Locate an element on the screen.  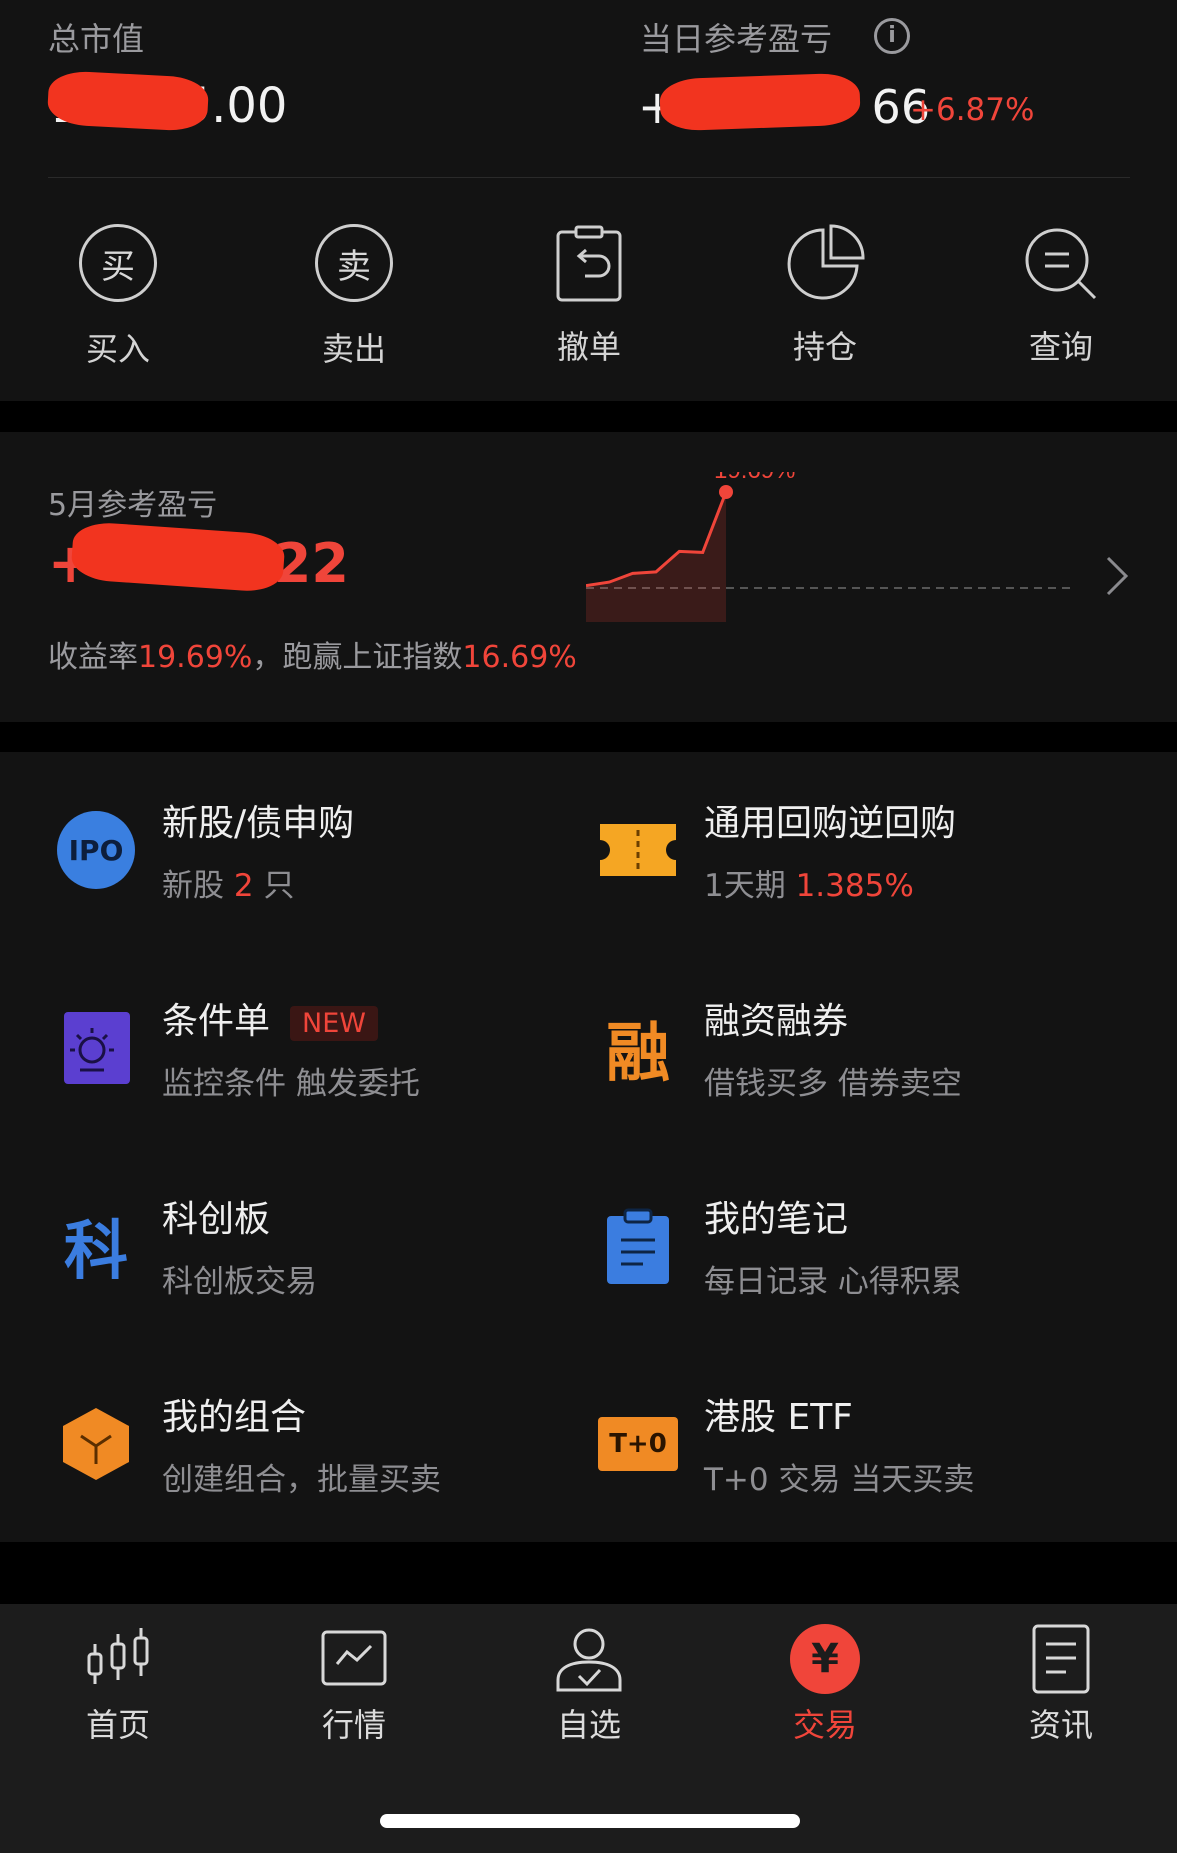
chart-peak-label: 19.69% is located at coordinates (754, 478).